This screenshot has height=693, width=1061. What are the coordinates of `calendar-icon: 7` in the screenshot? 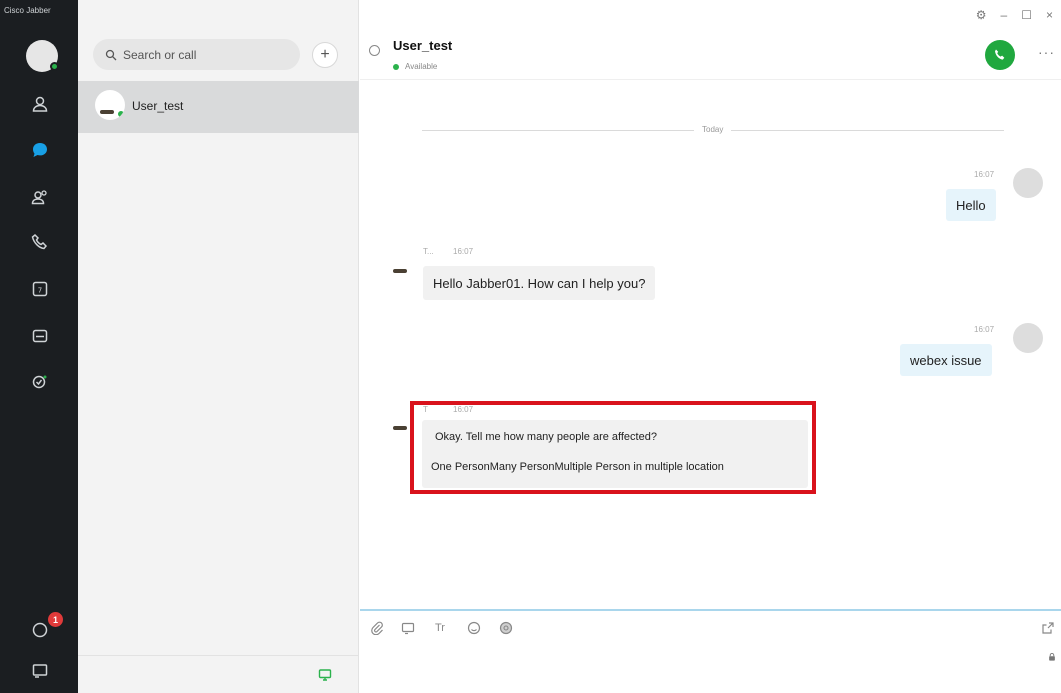 It's located at (40, 289).